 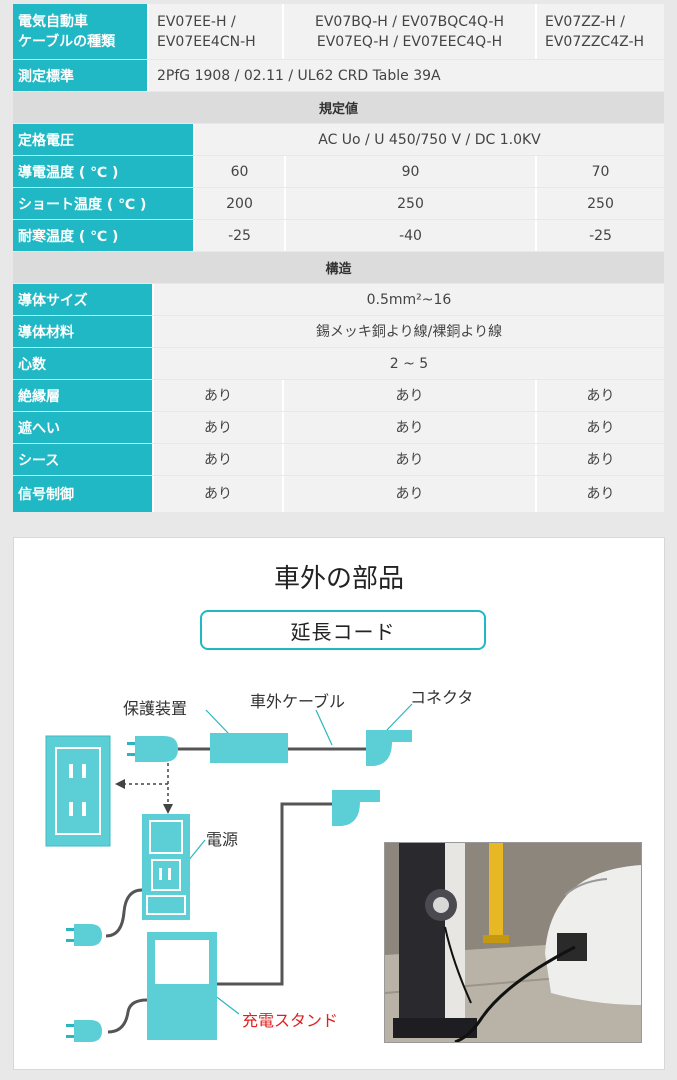 I want to click on table-row: 定格電圧 AC Uo / U 450/750 V / DC 1.0KV, so click(x=338, y=139).